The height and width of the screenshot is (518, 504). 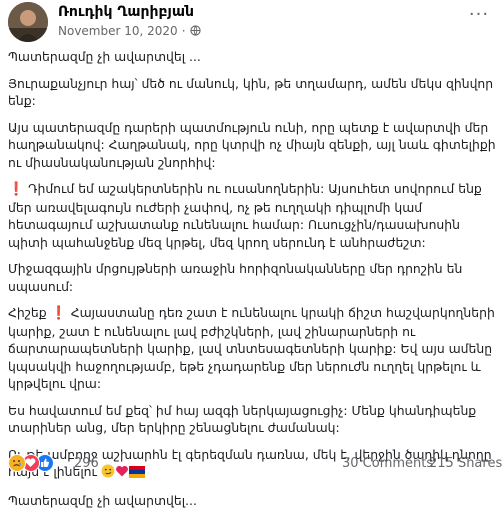 I want to click on post-footer: 296 30 Comments 215 Shares, so click(x=252, y=463).